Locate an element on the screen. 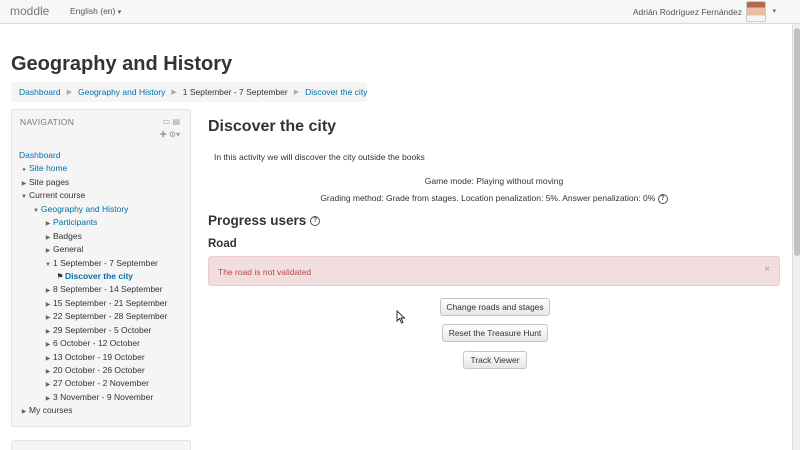 The height and width of the screenshot is (450, 800). nav-item-week-5: ▶ 29 September - 5 October is located at coordinates (104, 330).